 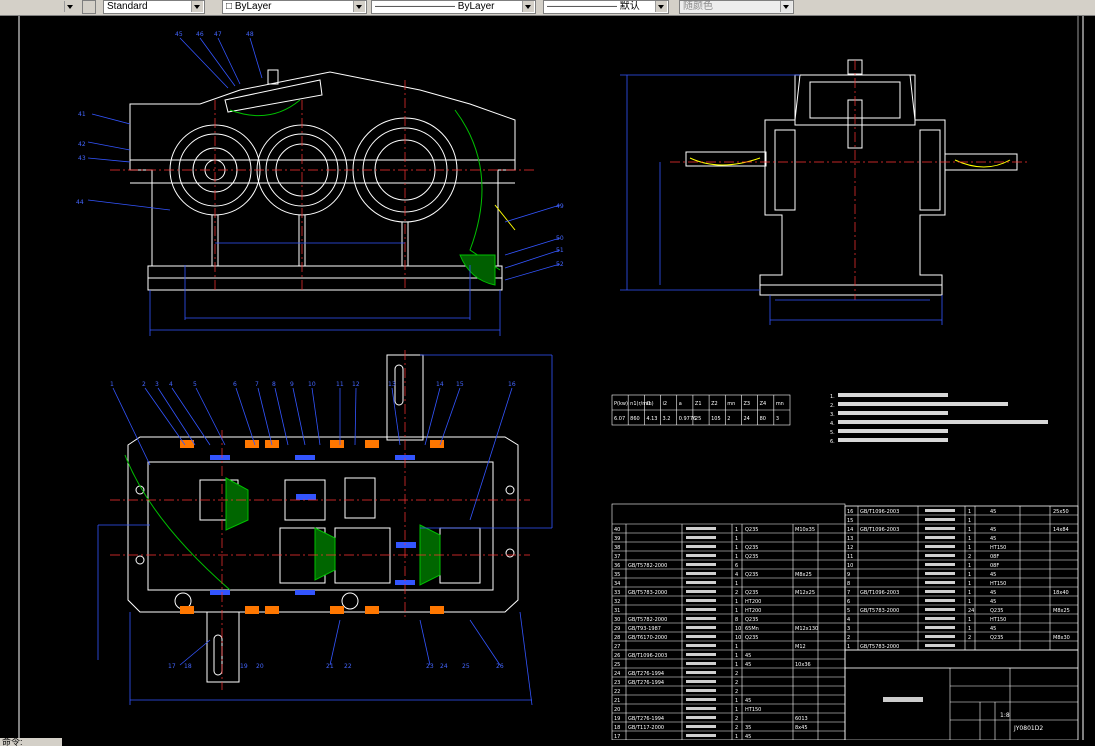 I want to click on bom-item-no: 10, so click(x=850, y=566).